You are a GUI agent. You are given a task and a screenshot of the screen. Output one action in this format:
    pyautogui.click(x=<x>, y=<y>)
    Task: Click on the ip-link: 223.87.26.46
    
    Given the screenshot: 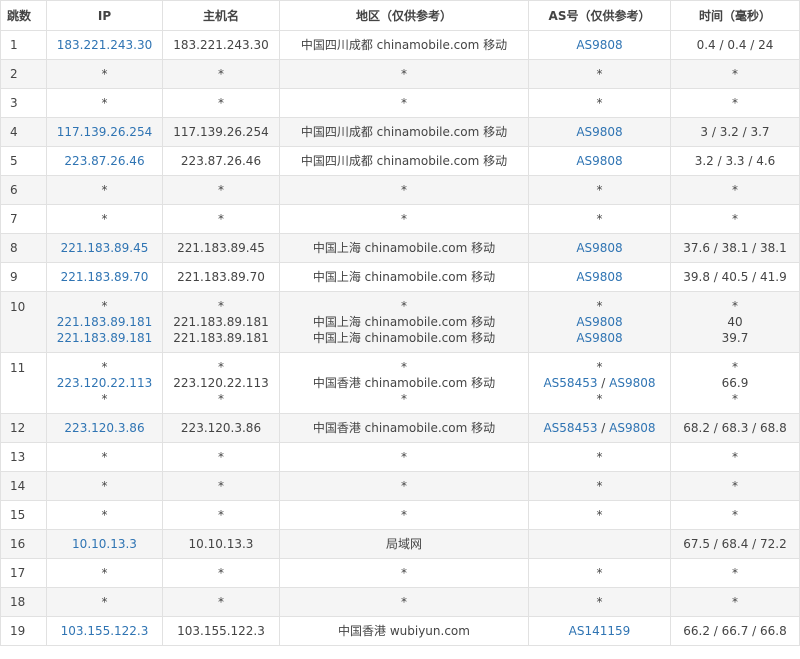 What is the action you would take?
    pyautogui.click(x=104, y=161)
    